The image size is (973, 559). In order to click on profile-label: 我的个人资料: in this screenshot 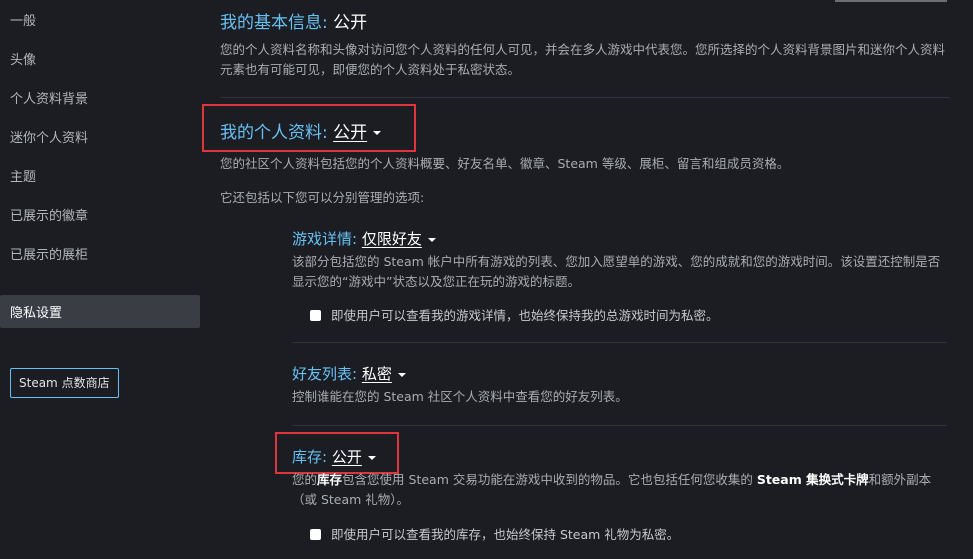, I will do `click(274, 133)`.